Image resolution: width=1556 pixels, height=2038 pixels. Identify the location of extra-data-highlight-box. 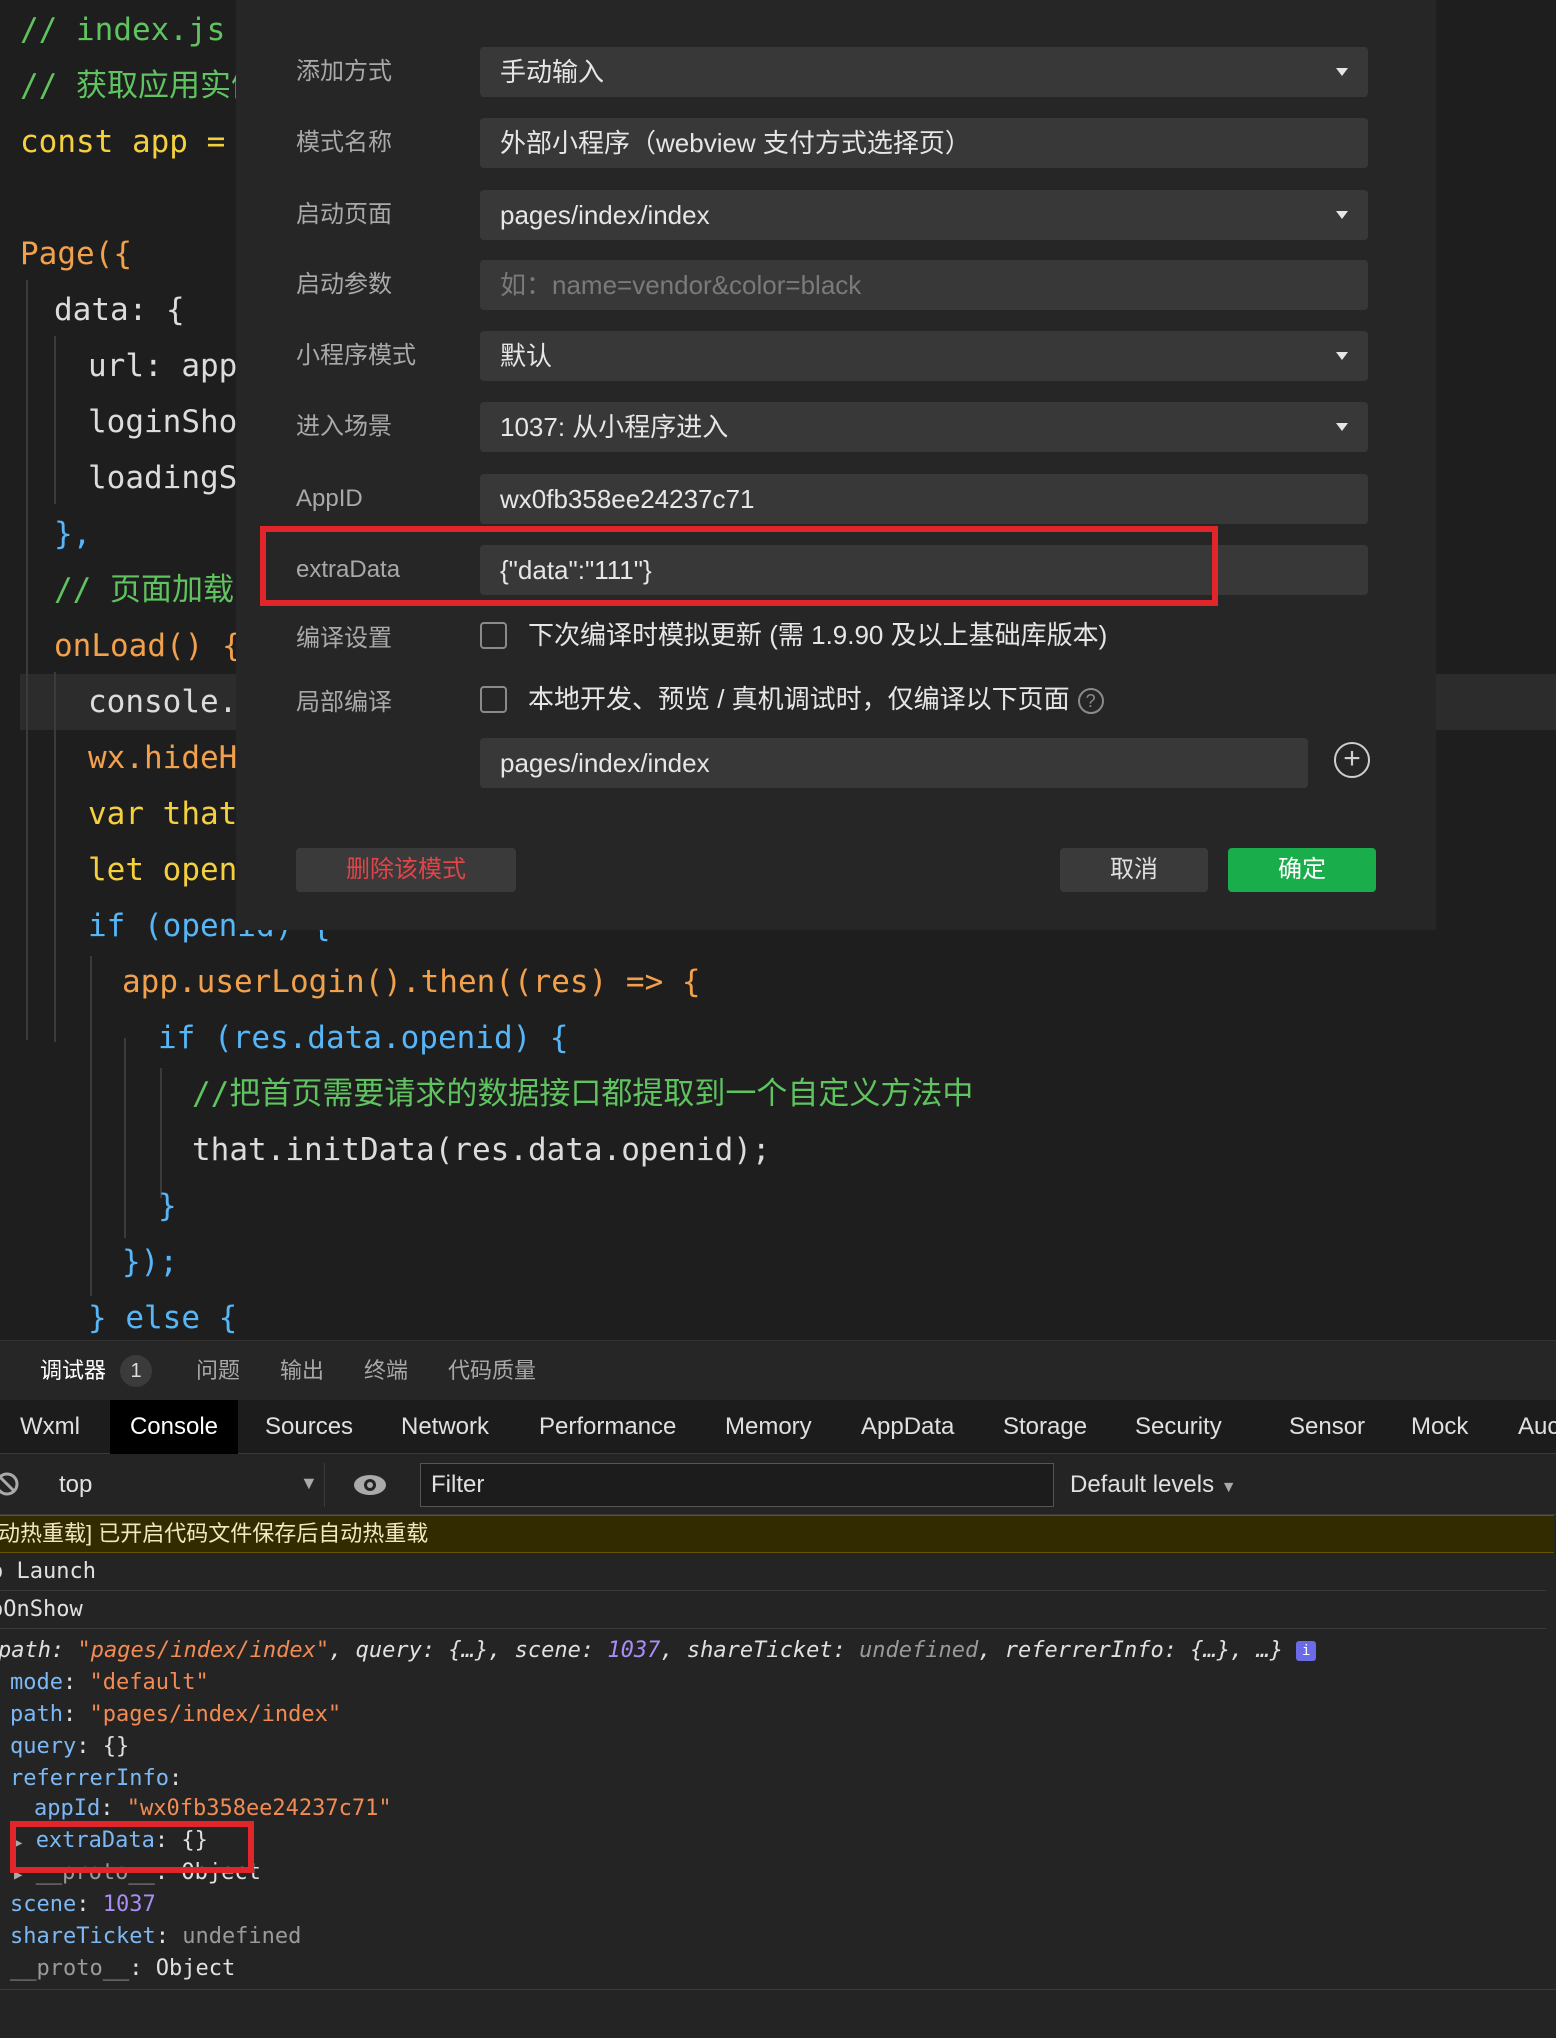
(739, 566).